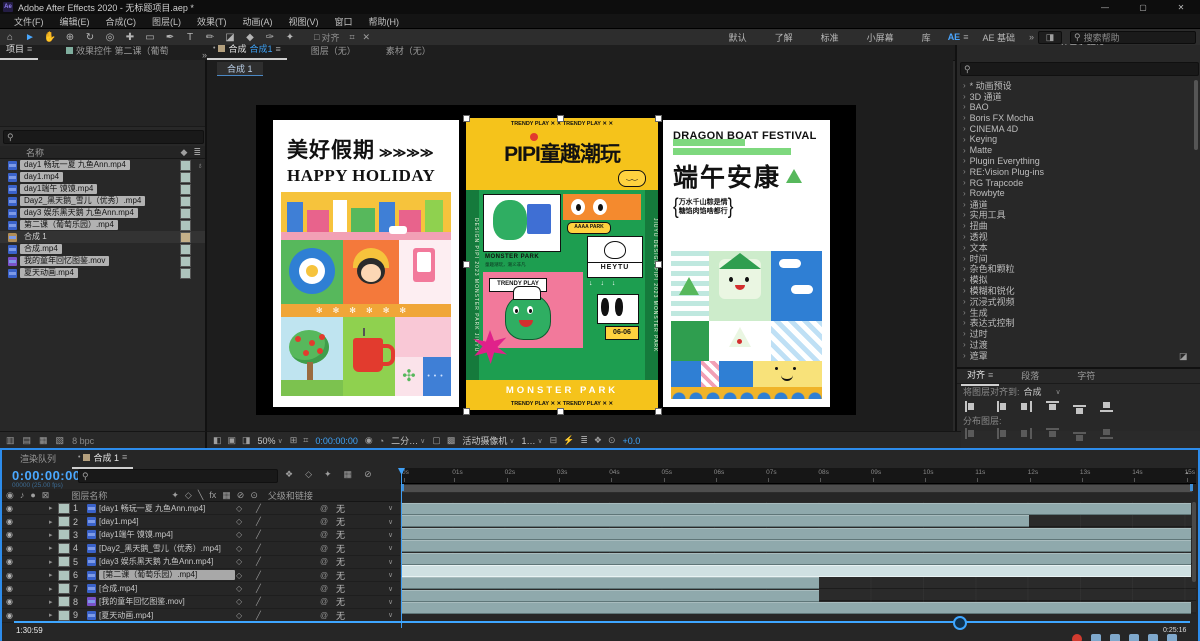 The height and width of the screenshot is (641, 1200). I want to click on workspace-ae: AE, so click(954, 37).